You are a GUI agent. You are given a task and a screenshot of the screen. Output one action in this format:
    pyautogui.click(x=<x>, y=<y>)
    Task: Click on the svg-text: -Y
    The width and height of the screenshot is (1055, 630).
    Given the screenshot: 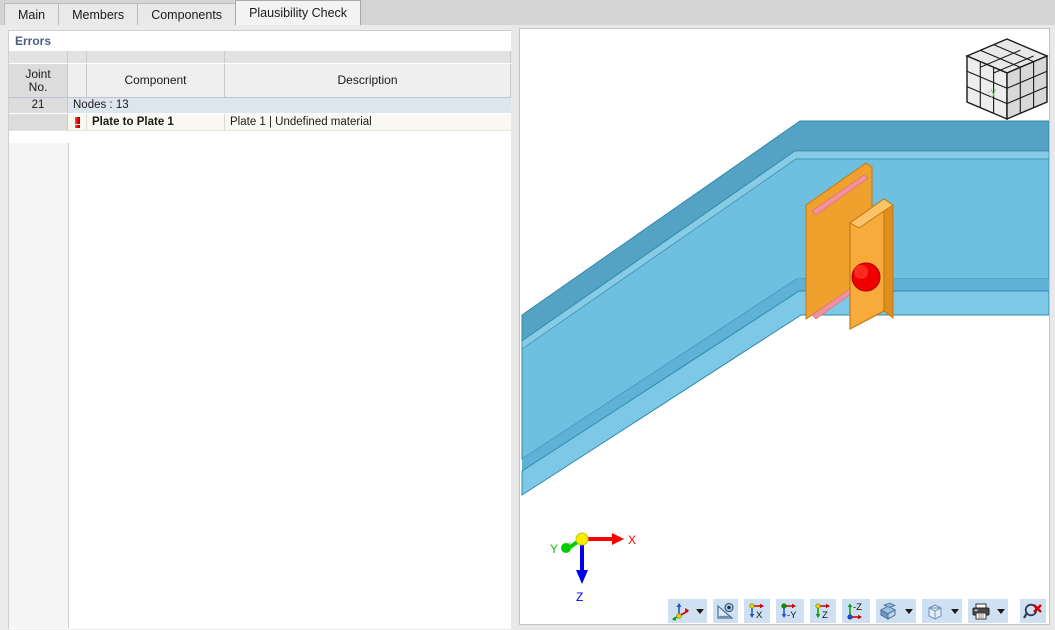 What is the action you would take?
    pyautogui.click(x=792, y=615)
    